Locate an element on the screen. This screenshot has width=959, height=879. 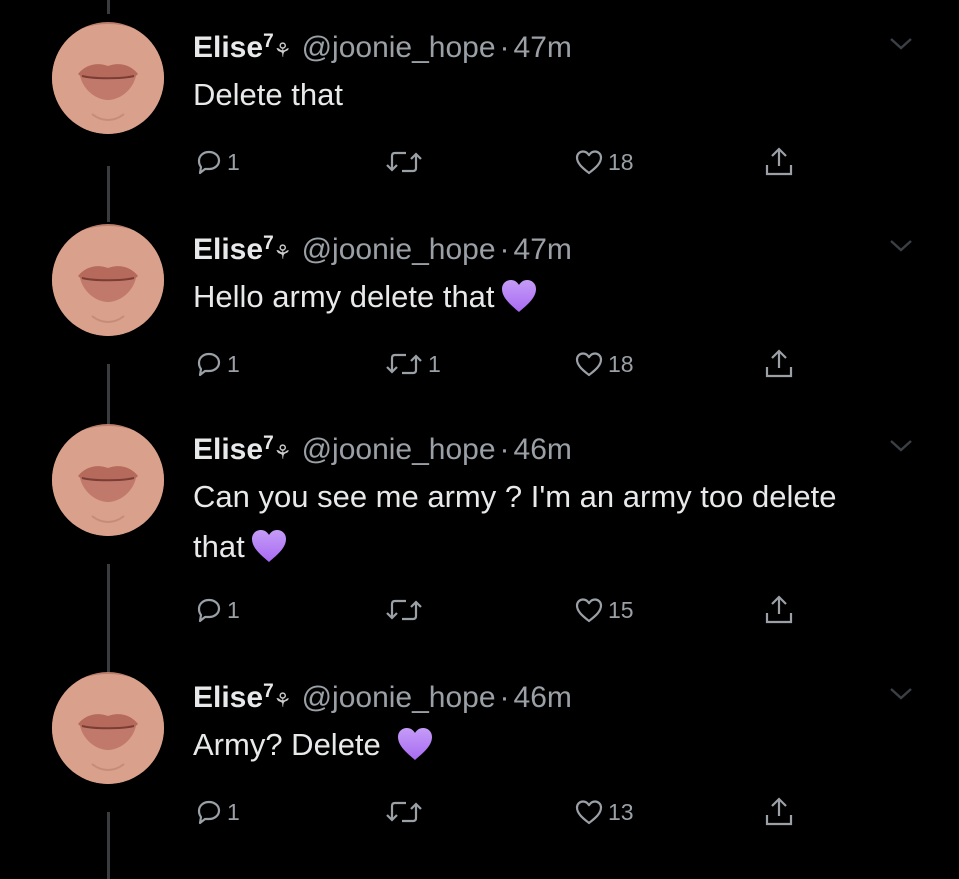
tweet-text-content: Hello army delete that is located at coordinates (344, 296).